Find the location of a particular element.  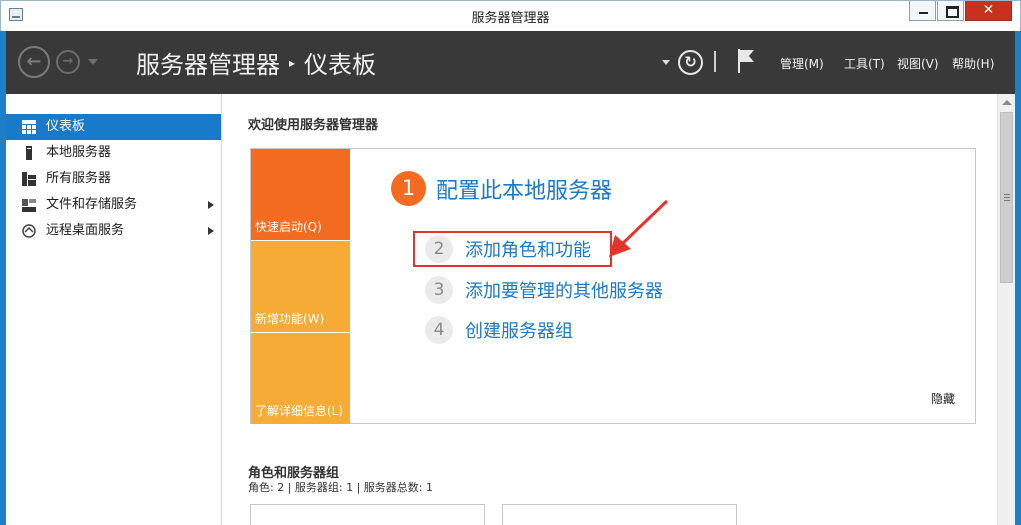

hide-link: 隐藏 is located at coordinates (943, 398).